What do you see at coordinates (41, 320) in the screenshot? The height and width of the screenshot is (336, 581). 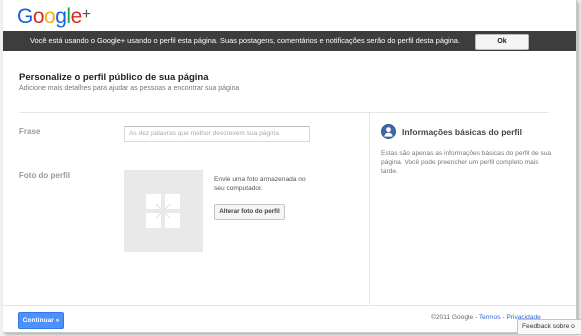 I see `continue-button: Continuar »` at bounding box center [41, 320].